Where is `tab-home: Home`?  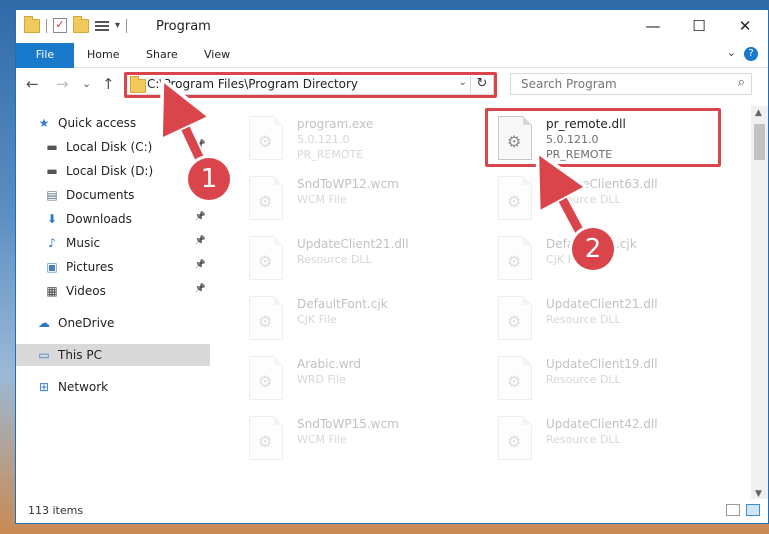 tab-home: Home is located at coordinates (103, 55).